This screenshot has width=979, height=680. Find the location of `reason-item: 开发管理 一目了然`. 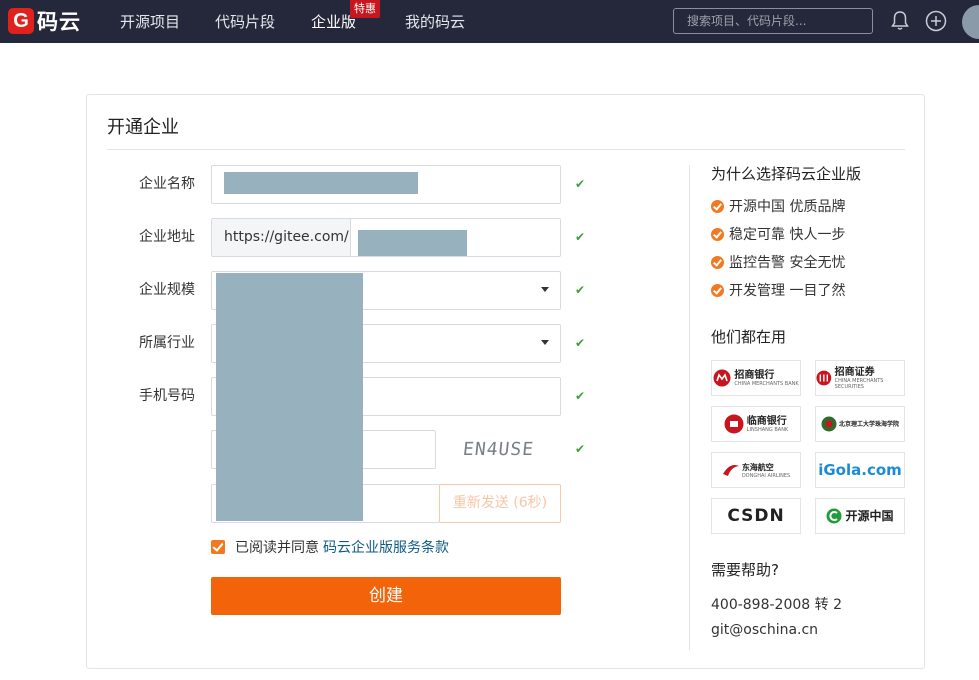

reason-item: 开发管理 一目了然 is located at coordinates (778, 290).